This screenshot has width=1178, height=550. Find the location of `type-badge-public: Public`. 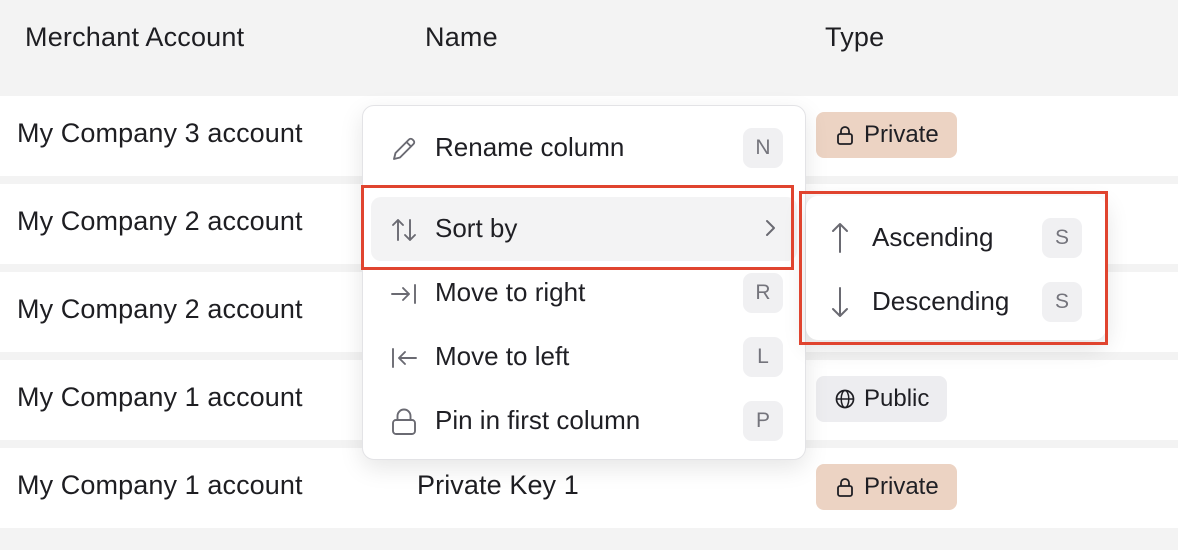

type-badge-public: Public is located at coordinates (882, 399).